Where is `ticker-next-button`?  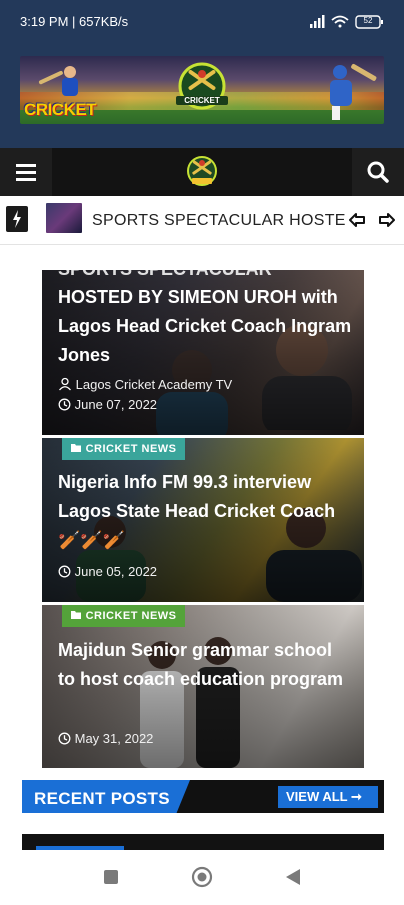 ticker-next-button is located at coordinates (386, 220).